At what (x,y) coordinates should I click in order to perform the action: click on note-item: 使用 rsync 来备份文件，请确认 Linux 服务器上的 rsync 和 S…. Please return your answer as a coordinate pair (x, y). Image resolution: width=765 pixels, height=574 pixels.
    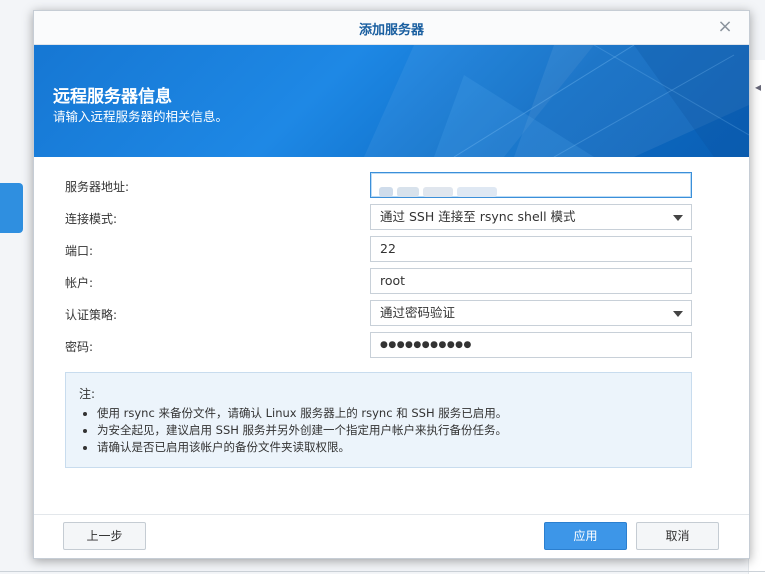
    Looking at the image, I should click on (392, 413).